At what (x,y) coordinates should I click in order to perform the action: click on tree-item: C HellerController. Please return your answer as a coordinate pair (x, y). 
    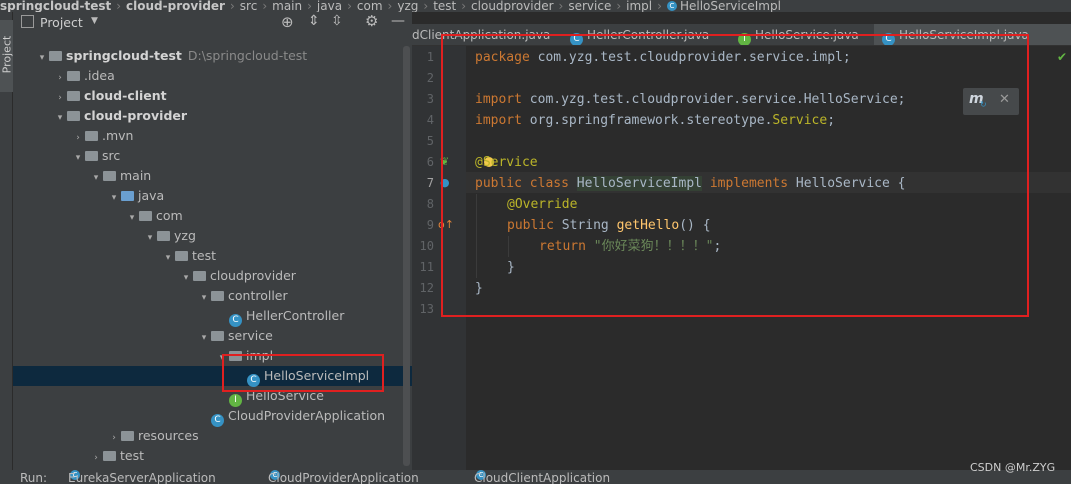
    Looking at the image, I should click on (212, 316).